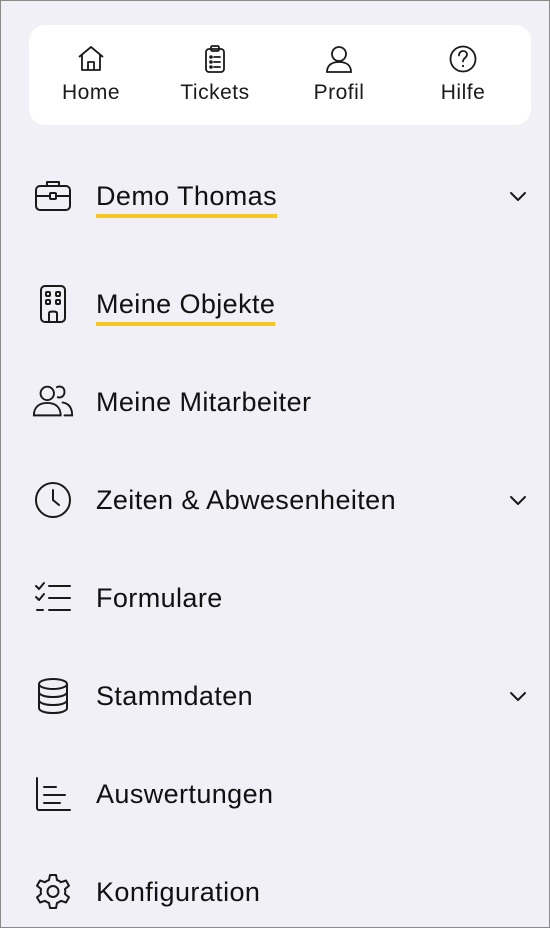 The image size is (550, 928). Describe the element at coordinates (215, 75) in the screenshot. I see `nav-tickets-button: Tickets` at that location.